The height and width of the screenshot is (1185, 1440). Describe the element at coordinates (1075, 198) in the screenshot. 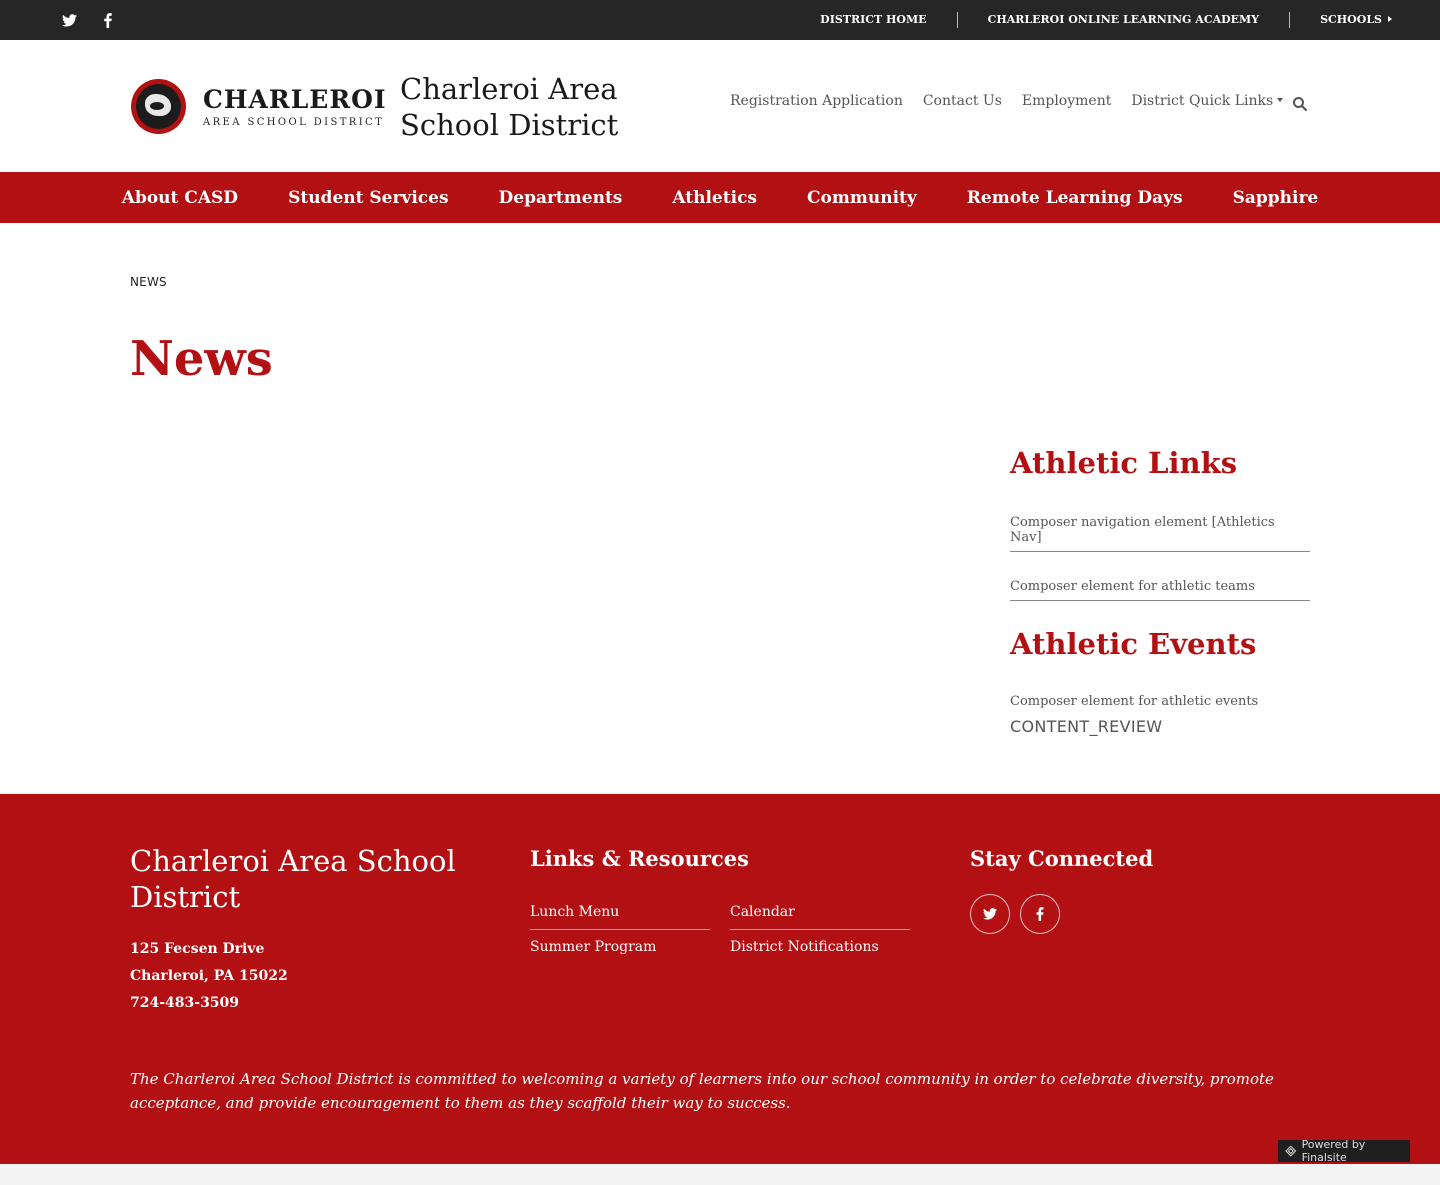

I see `nav-remote-learning: Remote Learning Days` at that location.